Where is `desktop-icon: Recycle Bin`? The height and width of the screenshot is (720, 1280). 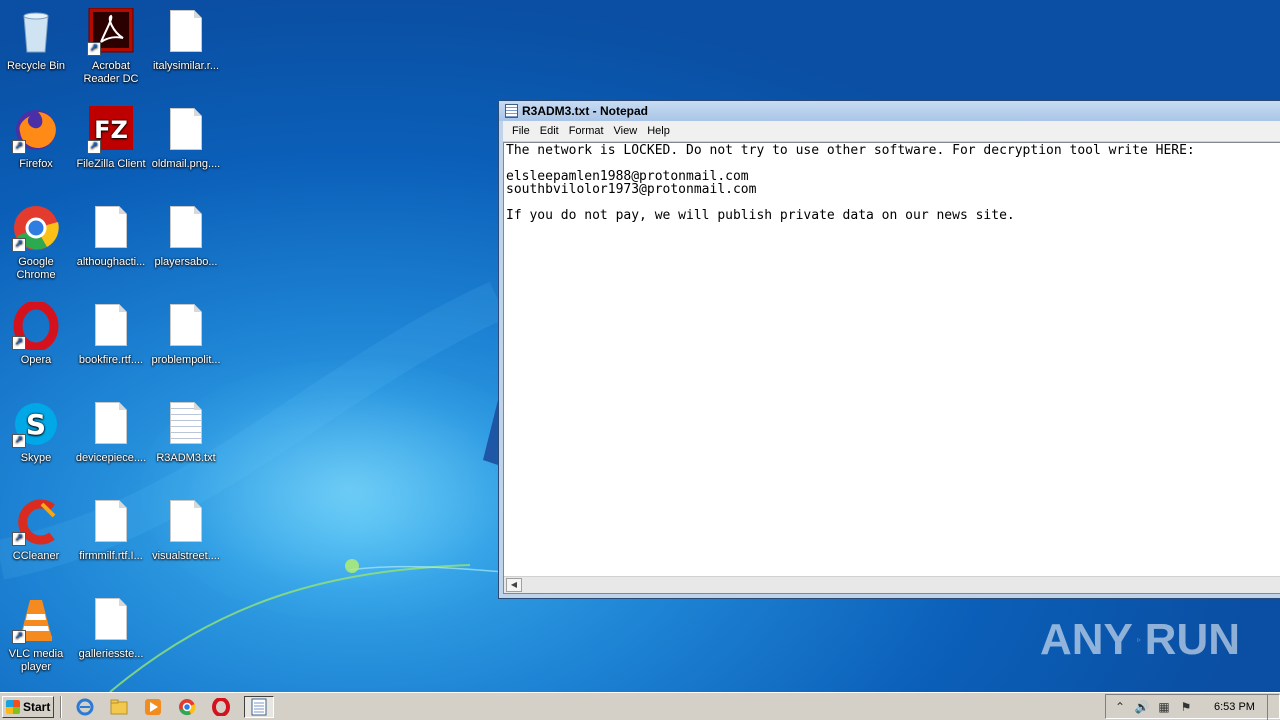
desktop-icon: Recycle Bin is located at coordinates (37, 54).